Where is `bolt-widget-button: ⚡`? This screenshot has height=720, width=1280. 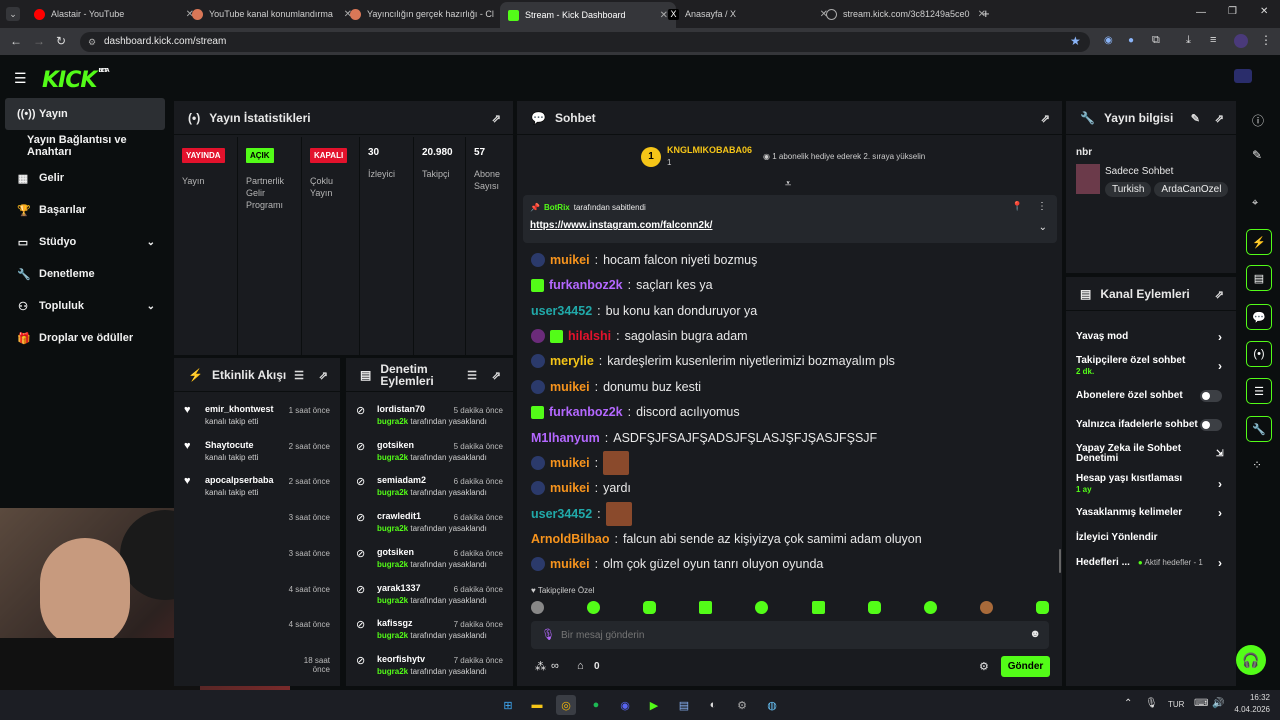
bolt-widget-button: ⚡ is located at coordinates (1259, 242).